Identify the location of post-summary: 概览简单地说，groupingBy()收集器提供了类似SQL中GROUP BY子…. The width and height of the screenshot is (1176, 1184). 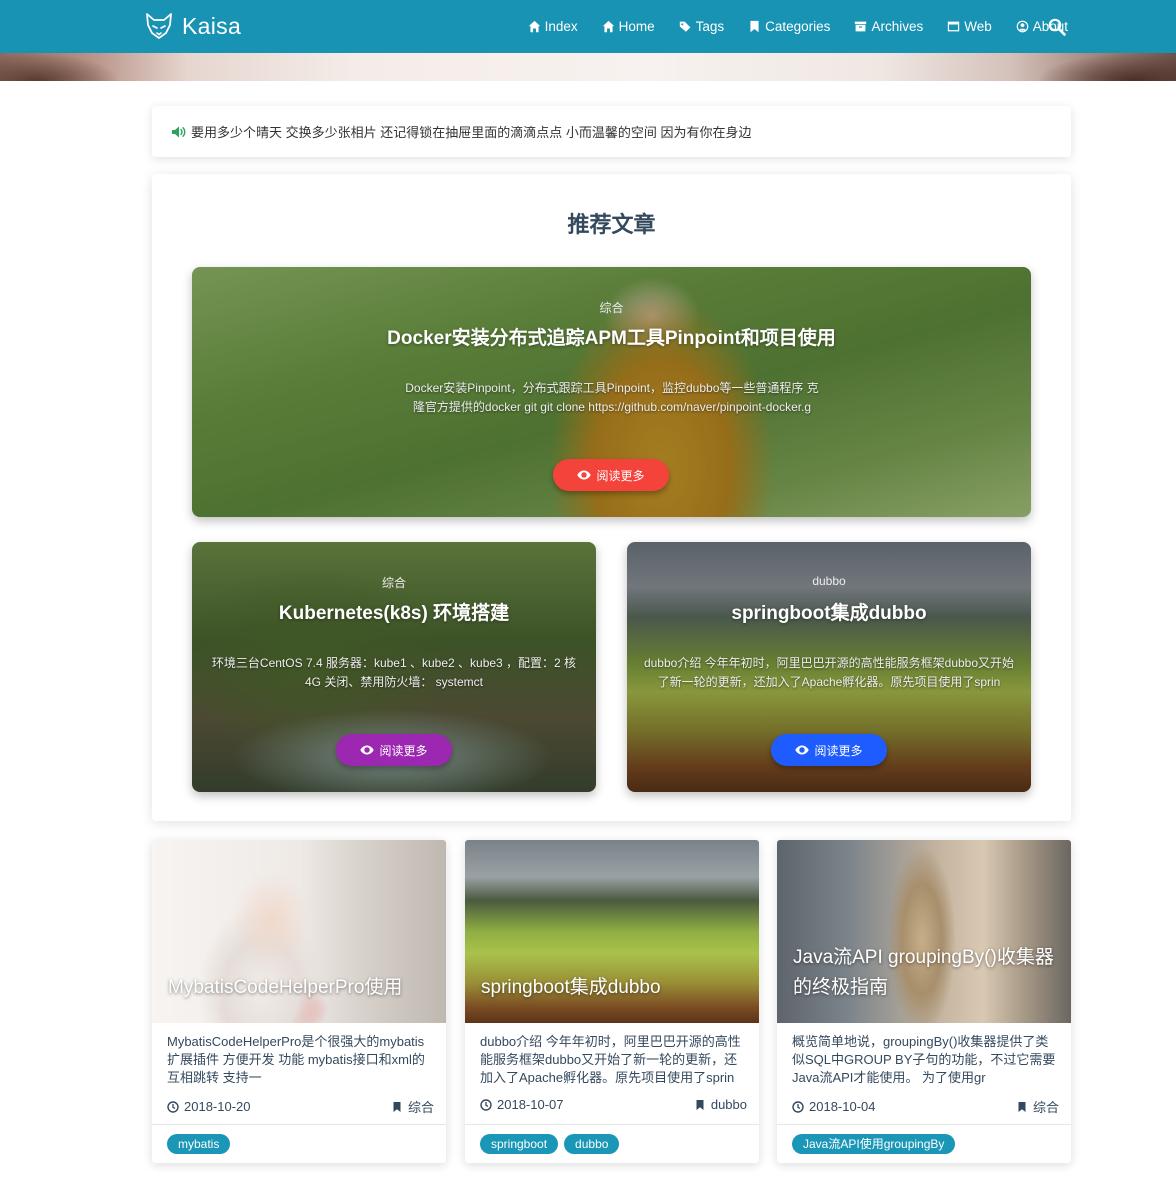
(924, 1059).